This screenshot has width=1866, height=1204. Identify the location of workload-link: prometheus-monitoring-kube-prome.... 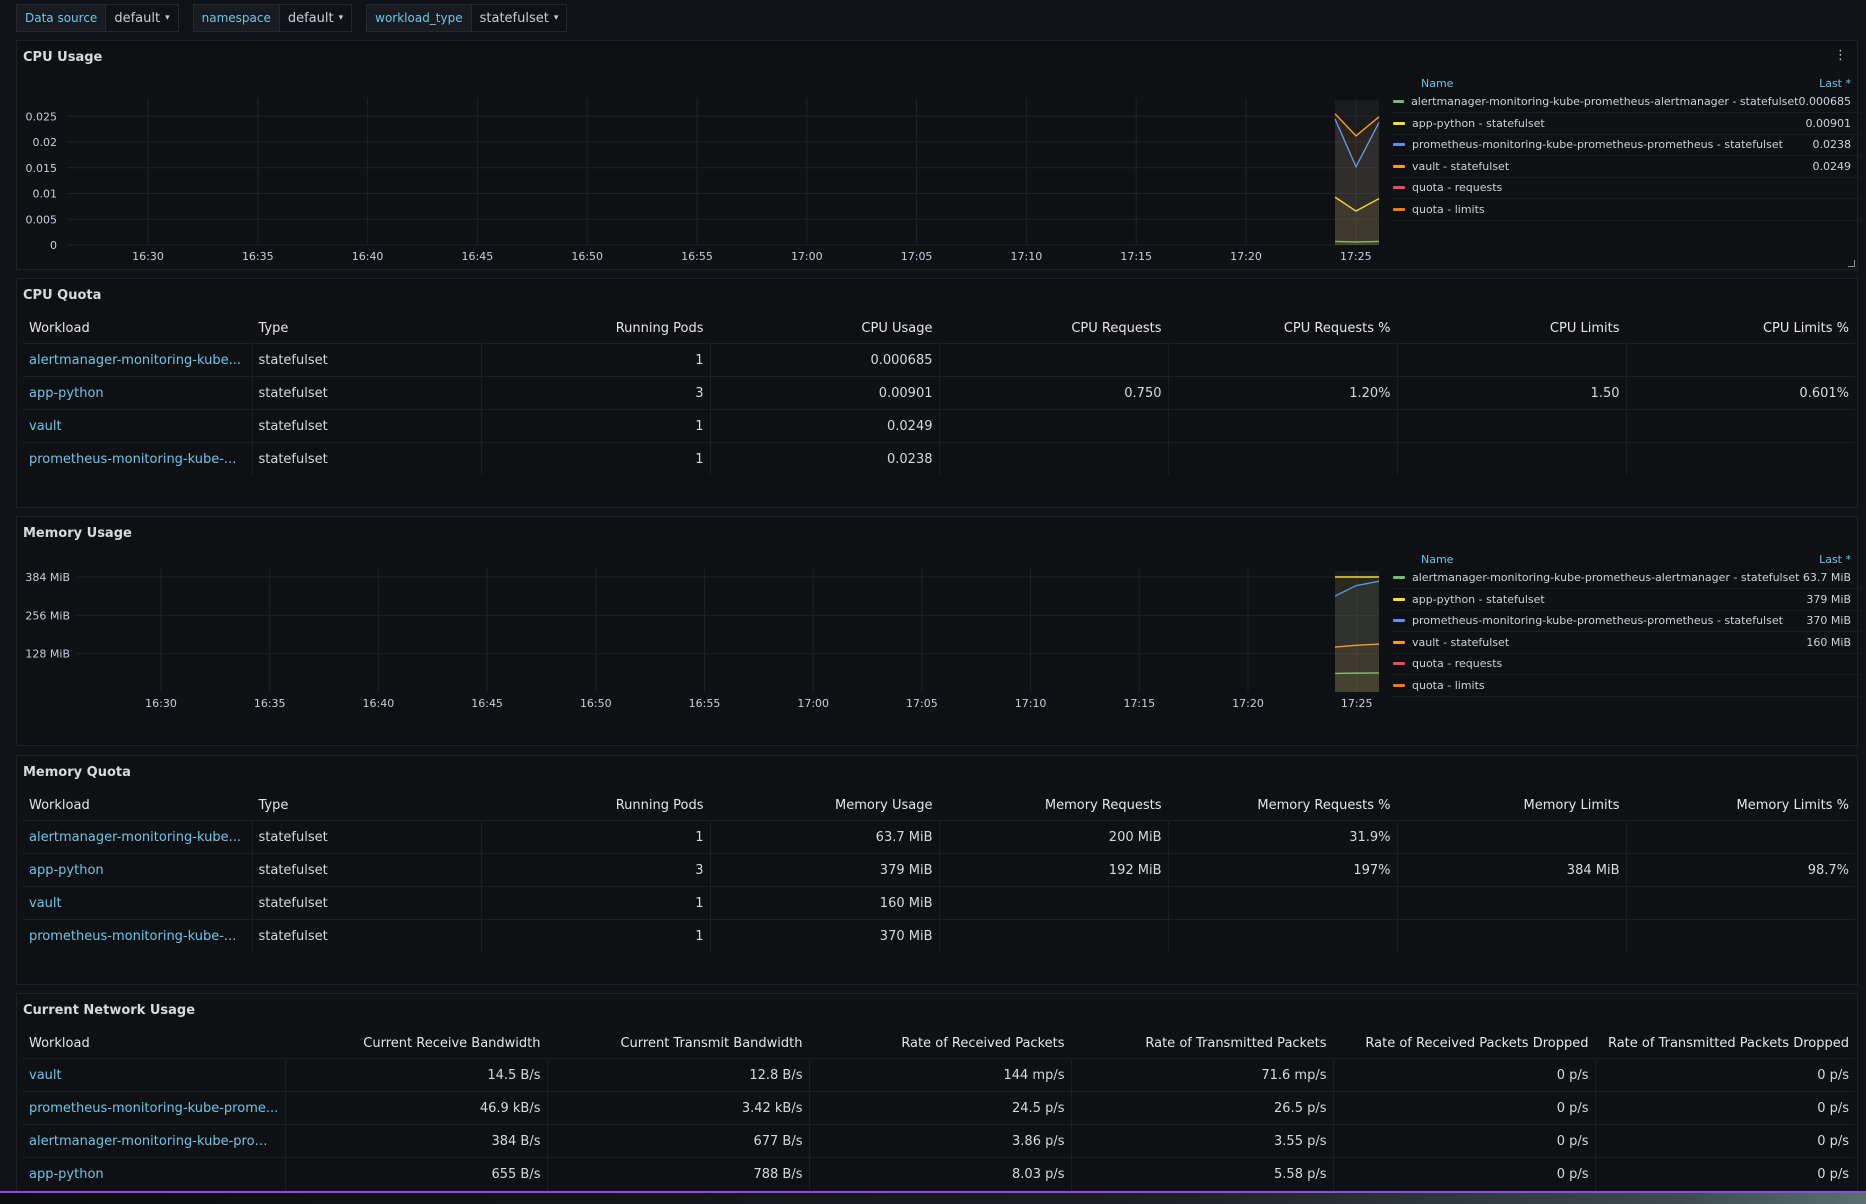
(154, 1108).